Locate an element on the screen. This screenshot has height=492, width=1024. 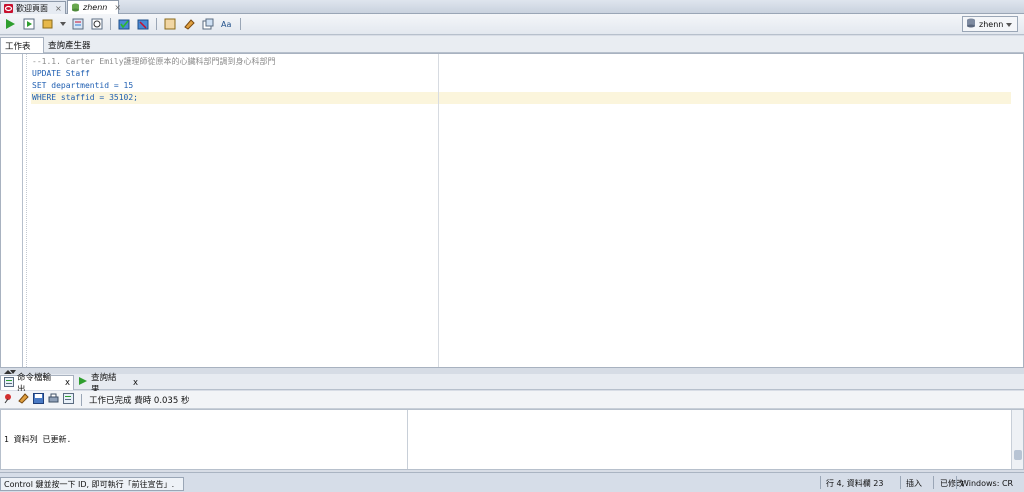
tab-label: zhenn is located at coordinates (95, 7).